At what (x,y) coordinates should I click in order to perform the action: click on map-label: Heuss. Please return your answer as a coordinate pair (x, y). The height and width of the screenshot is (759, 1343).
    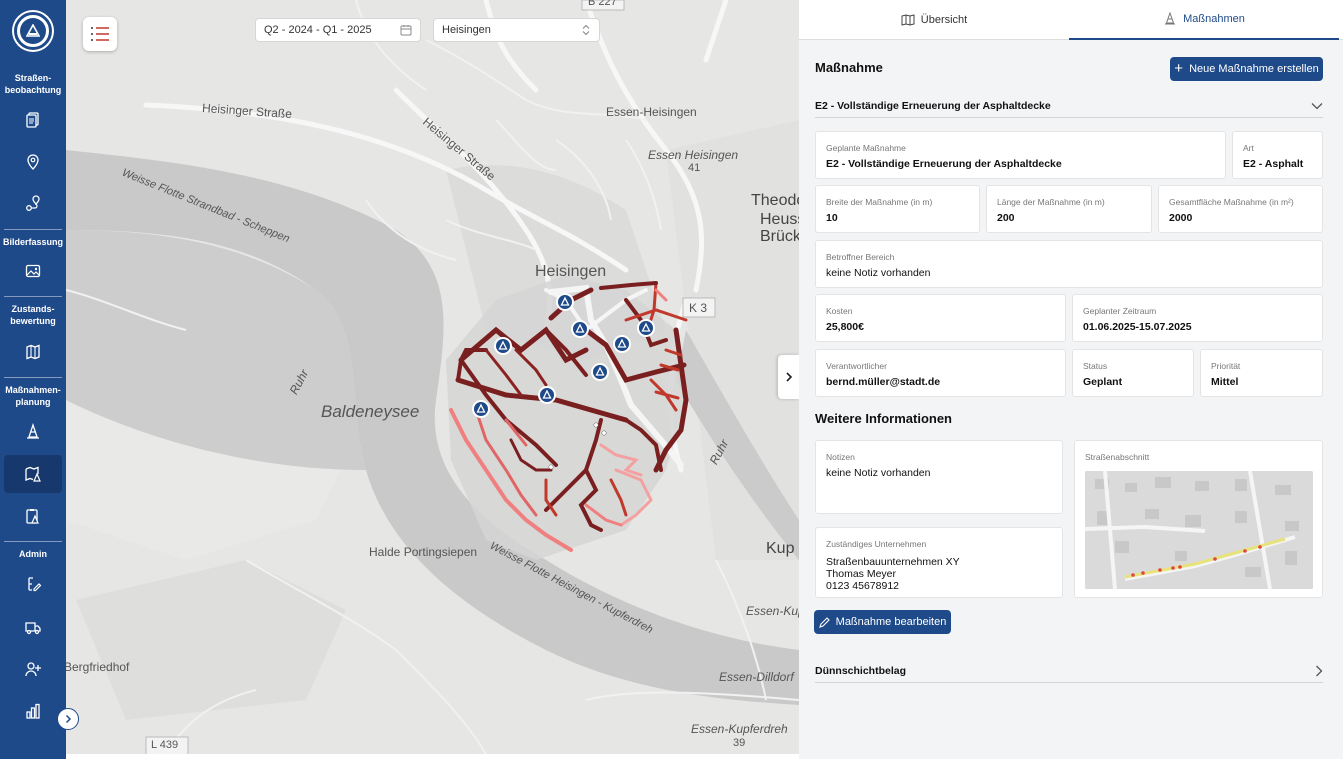
    Looking at the image, I should click on (779, 219).